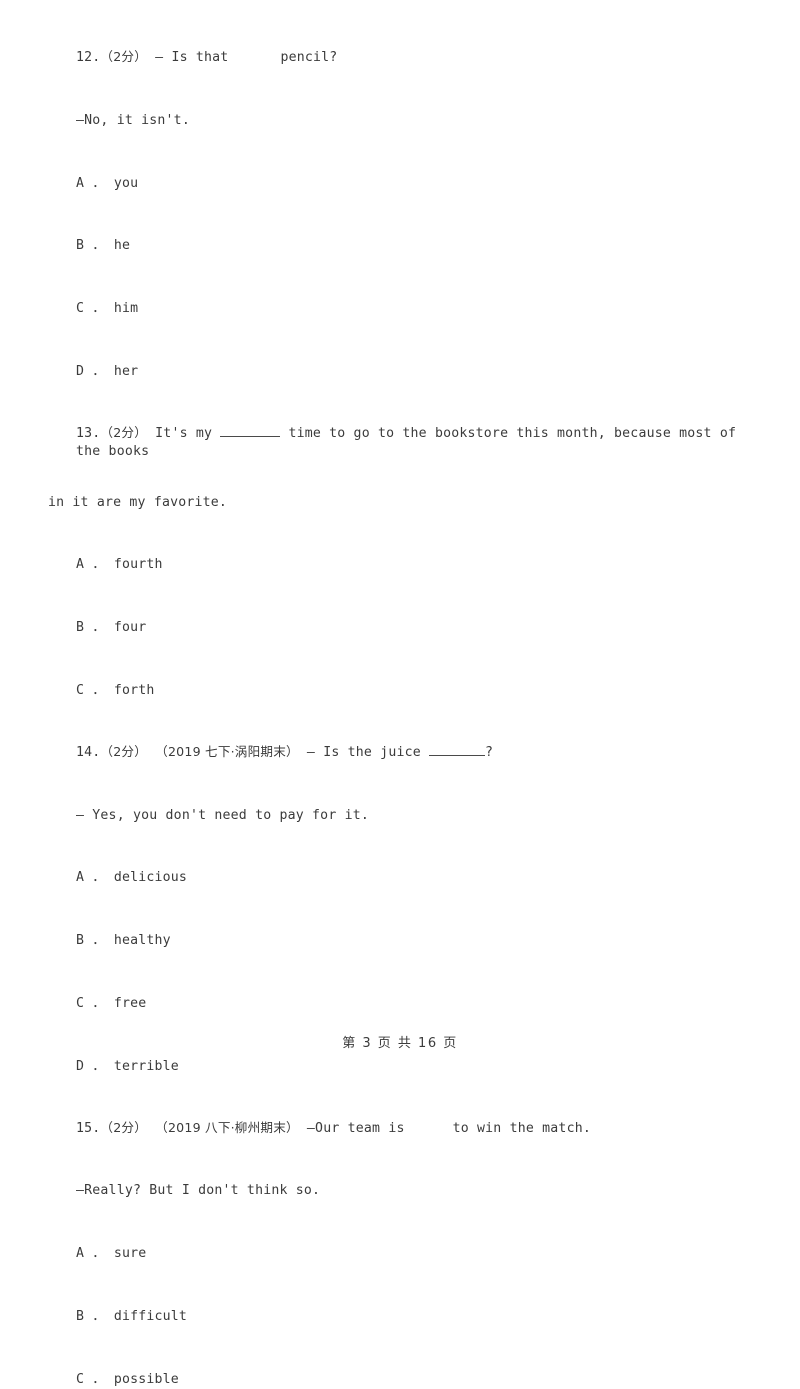  I want to click on option-item: A ． you, so click(401, 184).